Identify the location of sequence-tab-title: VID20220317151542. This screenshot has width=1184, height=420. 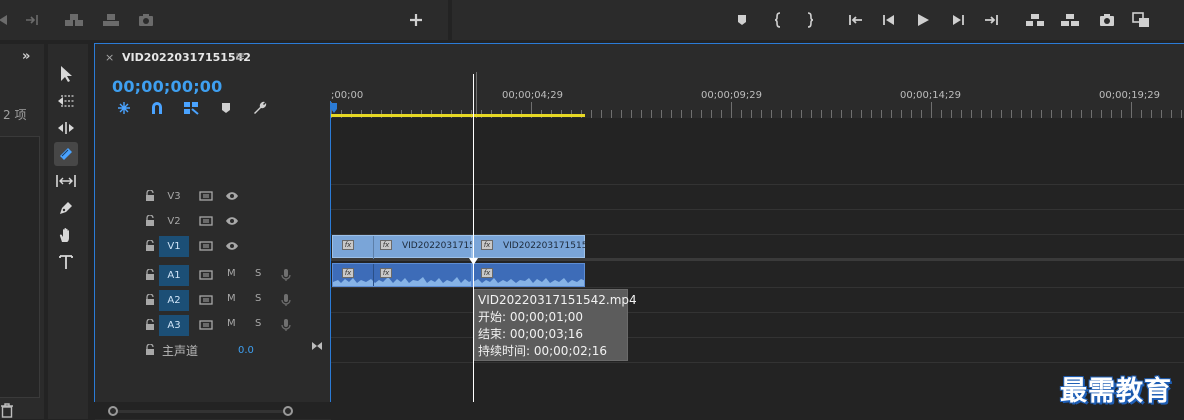
(186, 57).